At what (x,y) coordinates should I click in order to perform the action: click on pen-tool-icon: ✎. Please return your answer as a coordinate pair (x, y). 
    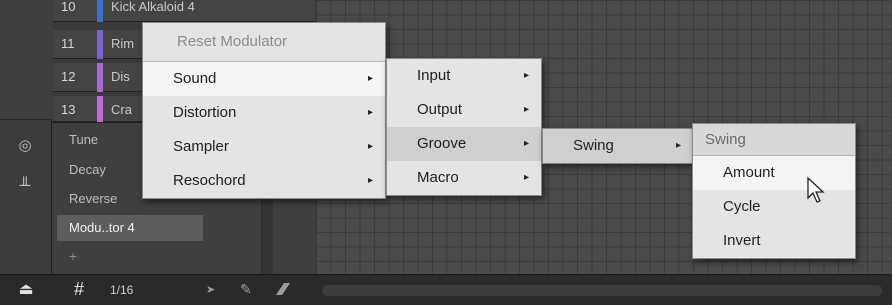
    Looking at the image, I should click on (246, 289).